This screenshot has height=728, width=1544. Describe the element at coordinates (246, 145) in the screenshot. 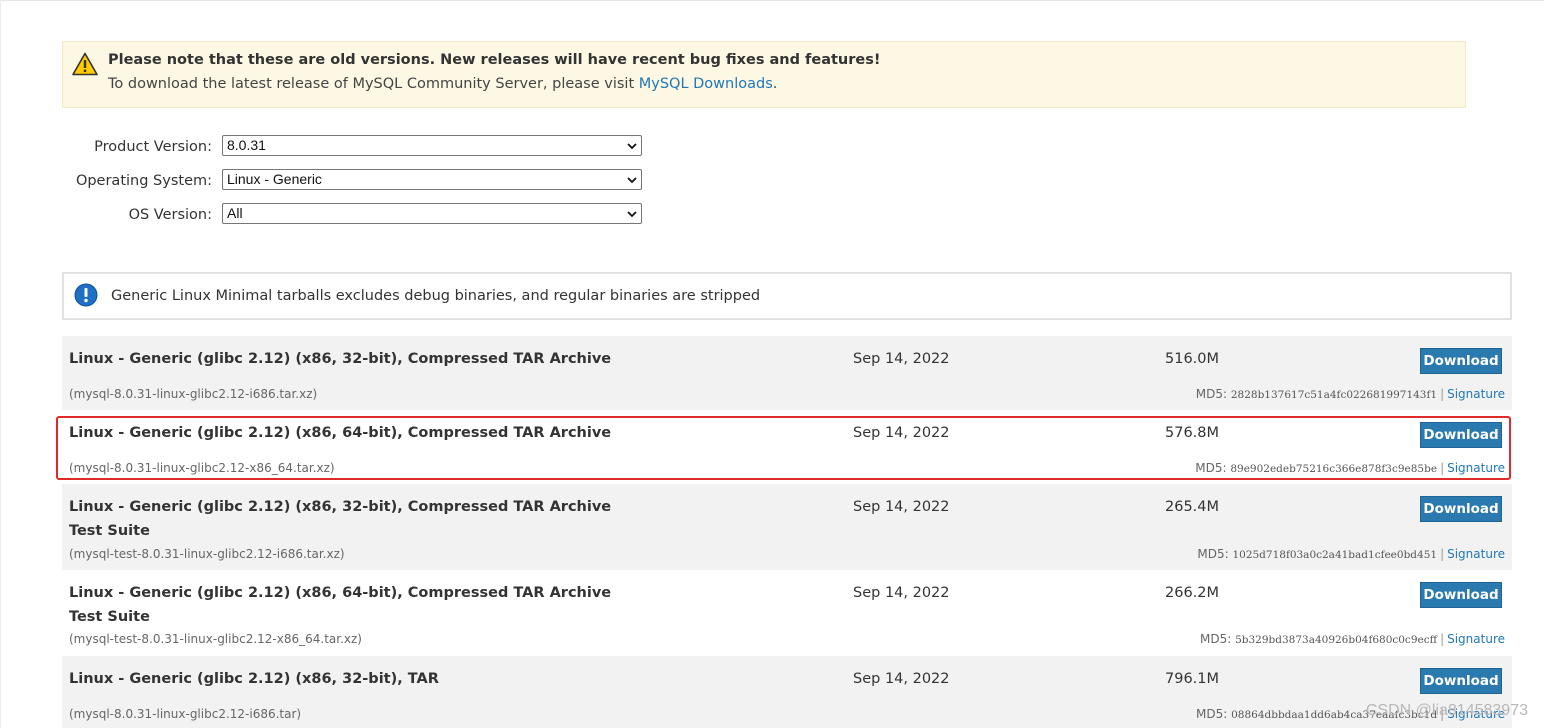

I see `product-version-value: 8.0.31` at that location.